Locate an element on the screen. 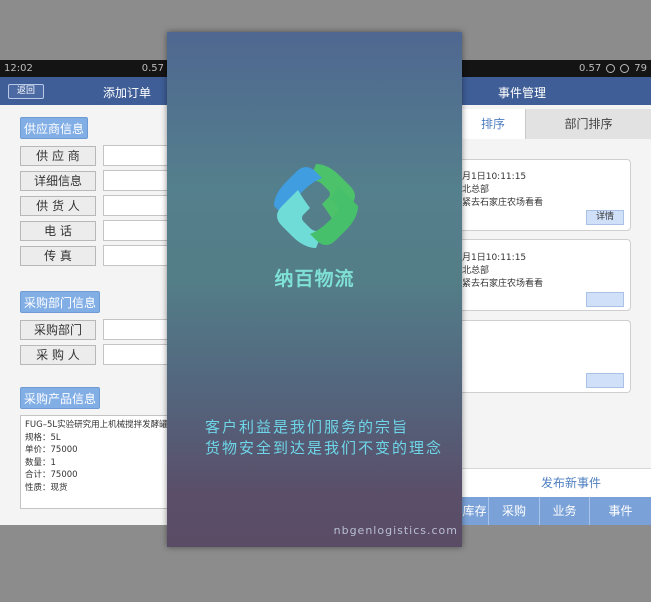  product-line: FUG–5L实验研究用上机械搅拌发酵罐 is located at coordinates (96, 425).